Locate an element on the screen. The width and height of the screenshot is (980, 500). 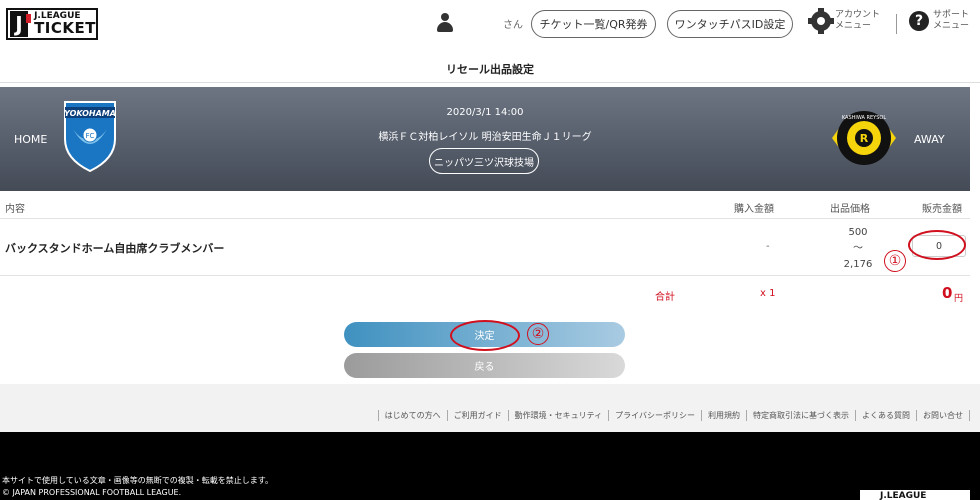
page-title: リセール出品設定 is located at coordinates (490, 69).